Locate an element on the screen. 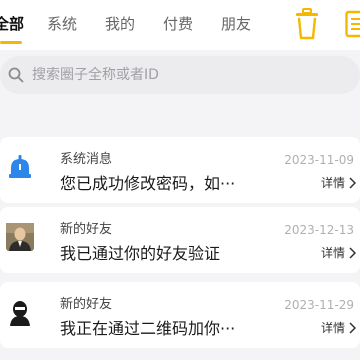  tab-all: 全部 is located at coordinates (12, 23).